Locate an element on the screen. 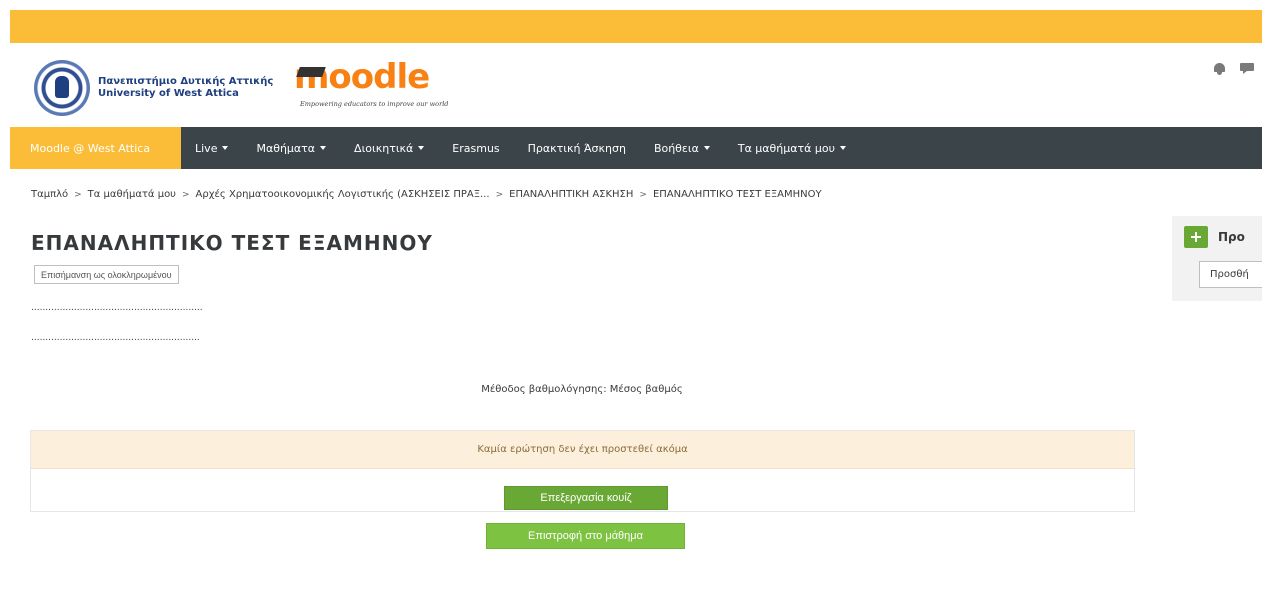 This screenshot has width=1262, height=593. nav-item-internship: Πρακτική Άσκηση is located at coordinates (577, 148).